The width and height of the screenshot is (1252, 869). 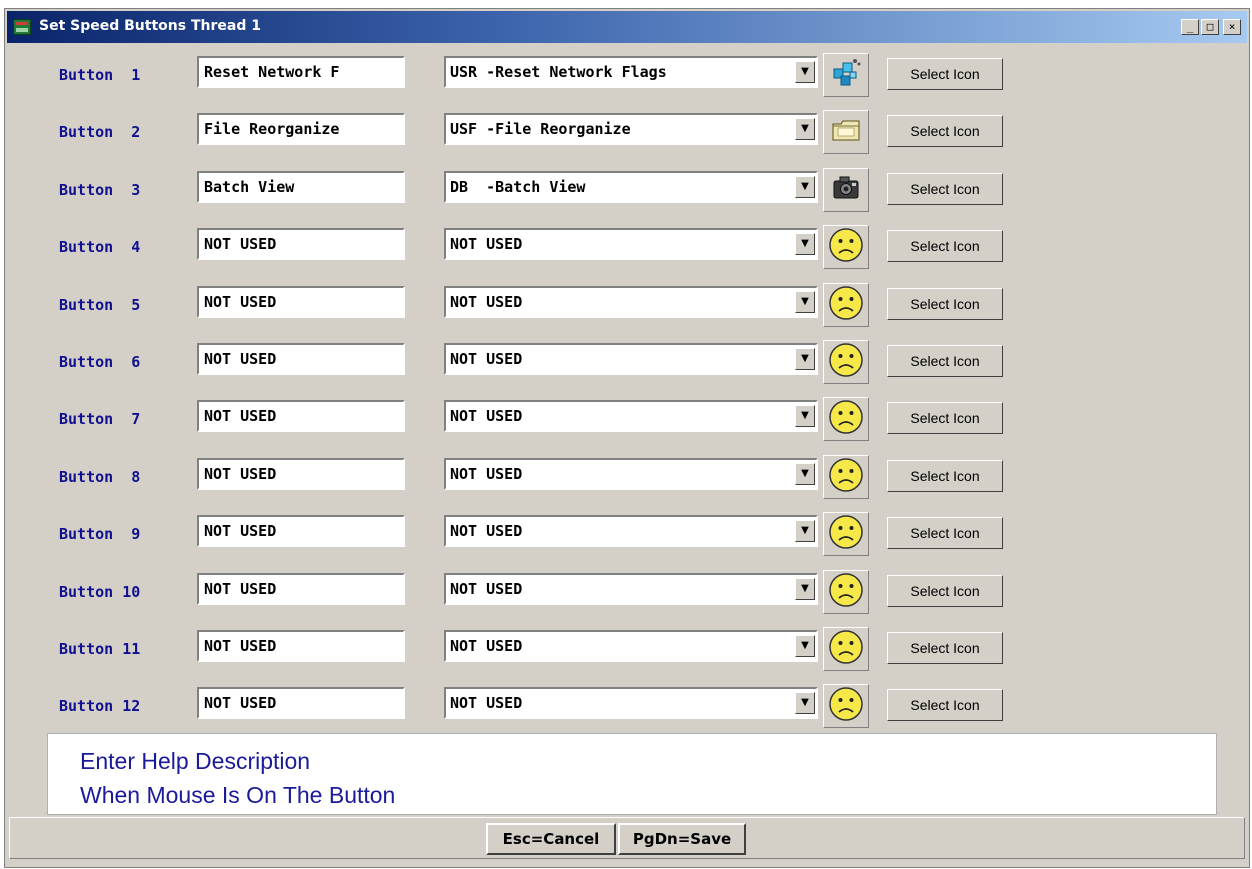 What do you see at coordinates (1210, 27) in the screenshot?
I see `maximize-button: □` at bounding box center [1210, 27].